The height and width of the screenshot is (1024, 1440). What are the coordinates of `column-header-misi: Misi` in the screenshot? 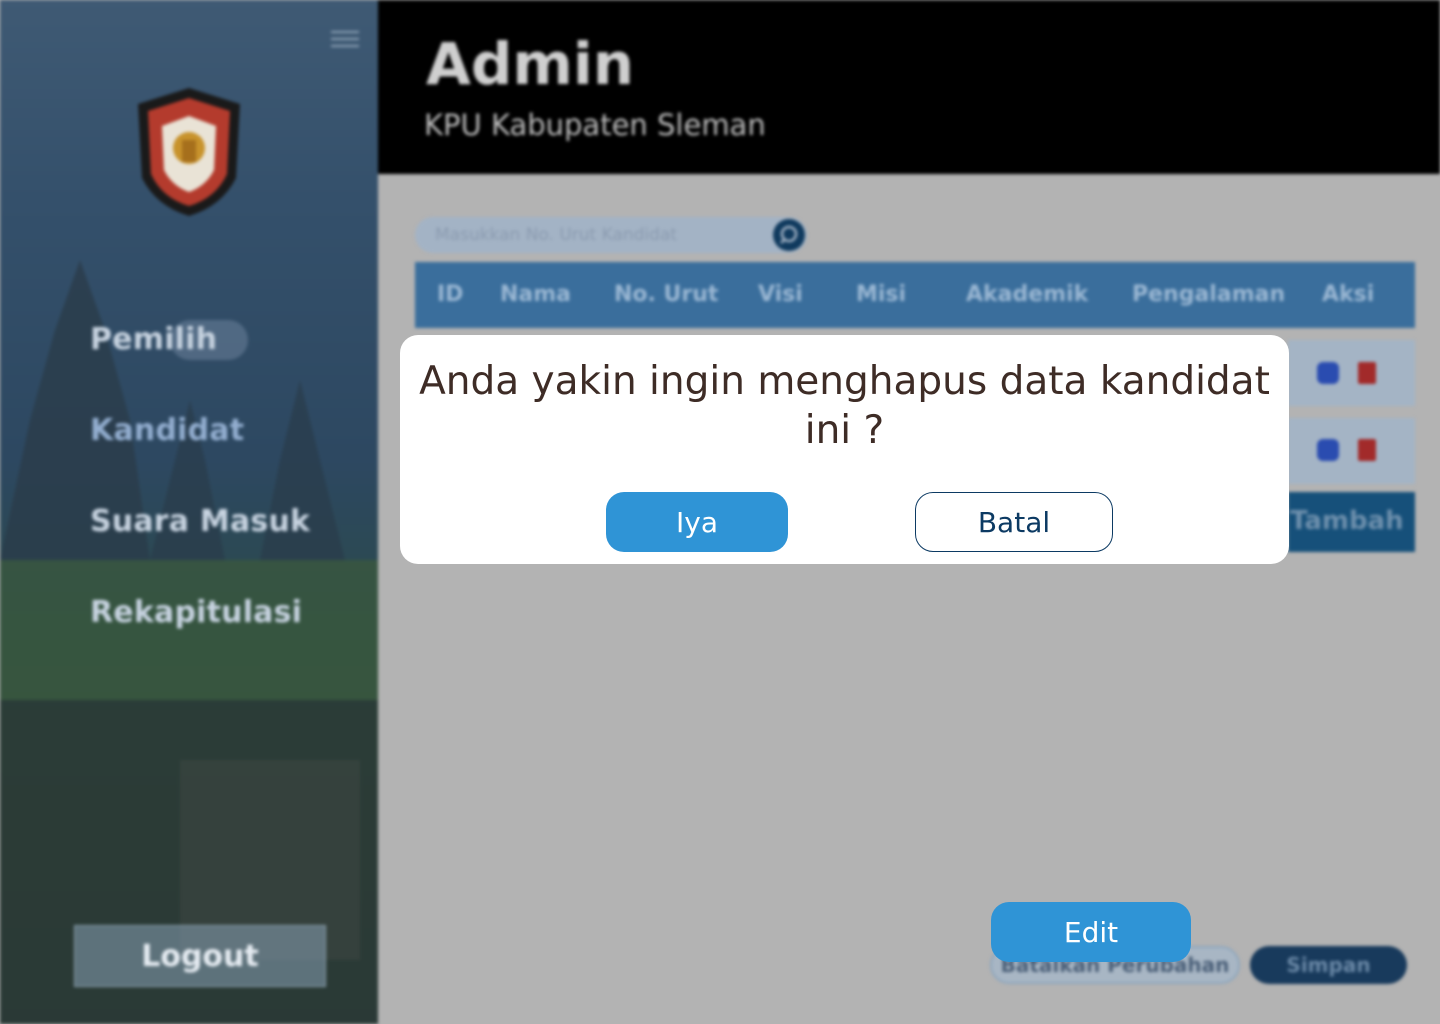 It's located at (881, 294).